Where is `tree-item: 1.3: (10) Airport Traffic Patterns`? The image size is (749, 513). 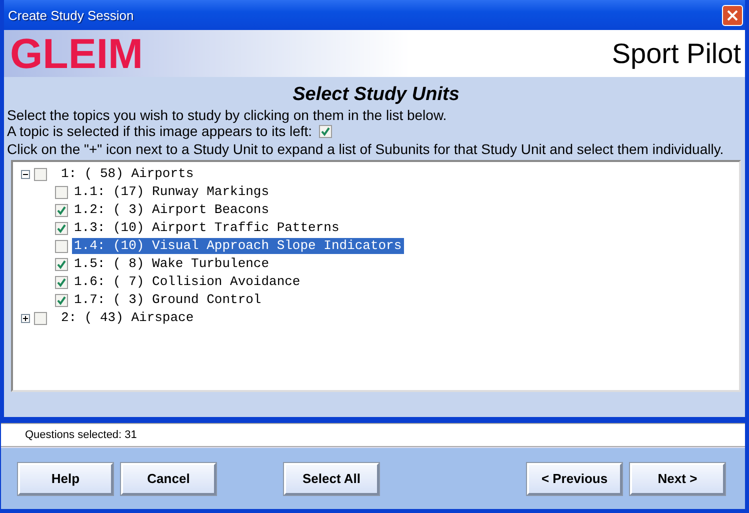 tree-item: 1.3: (10) Airport Traffic Patterns is located at coordinates (207, 228).